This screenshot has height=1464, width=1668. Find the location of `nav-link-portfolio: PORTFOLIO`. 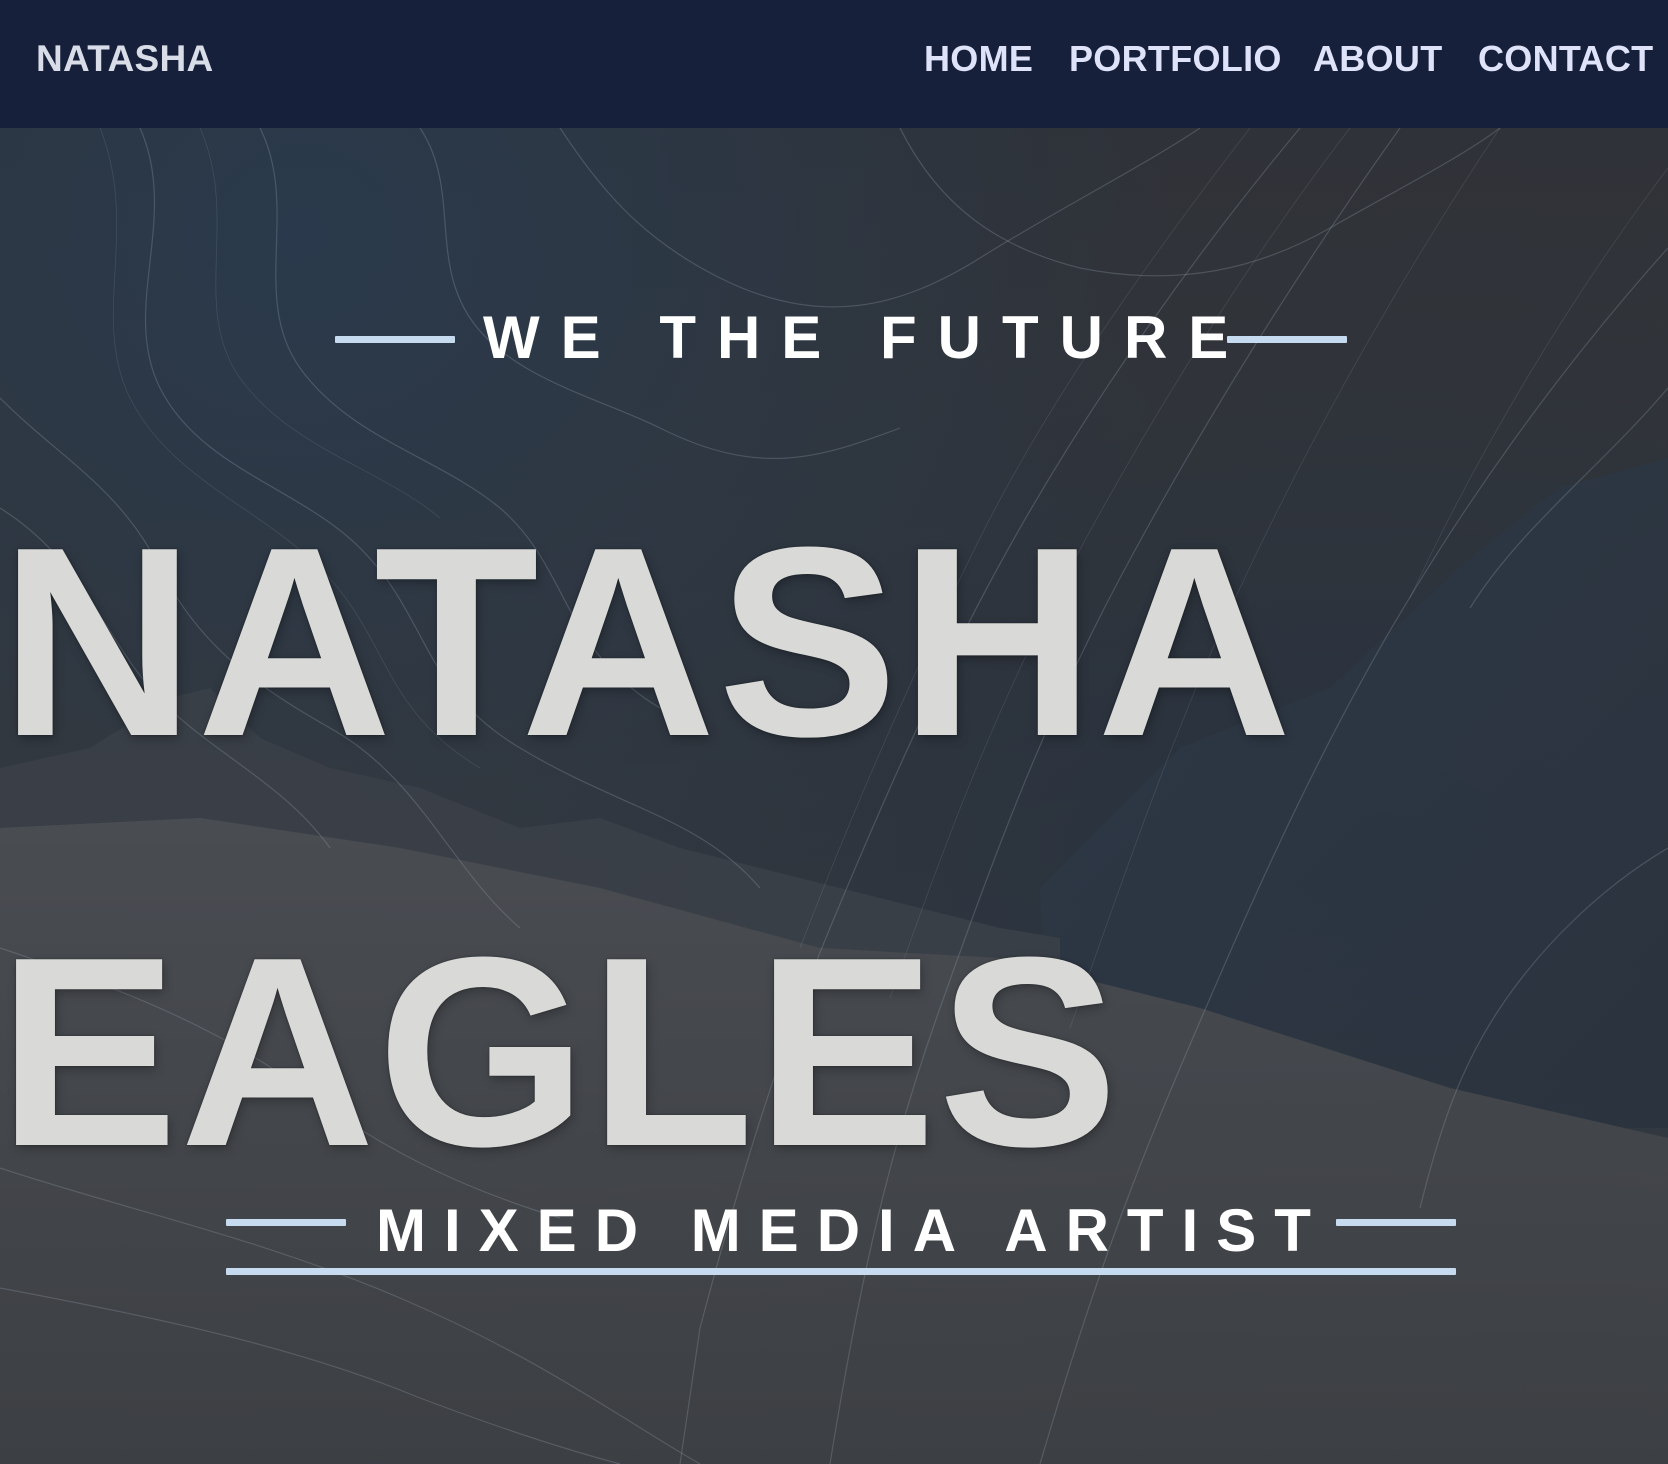

nav-link-portfolio: PORTFOLIO is located at coordinates (1175, 59).